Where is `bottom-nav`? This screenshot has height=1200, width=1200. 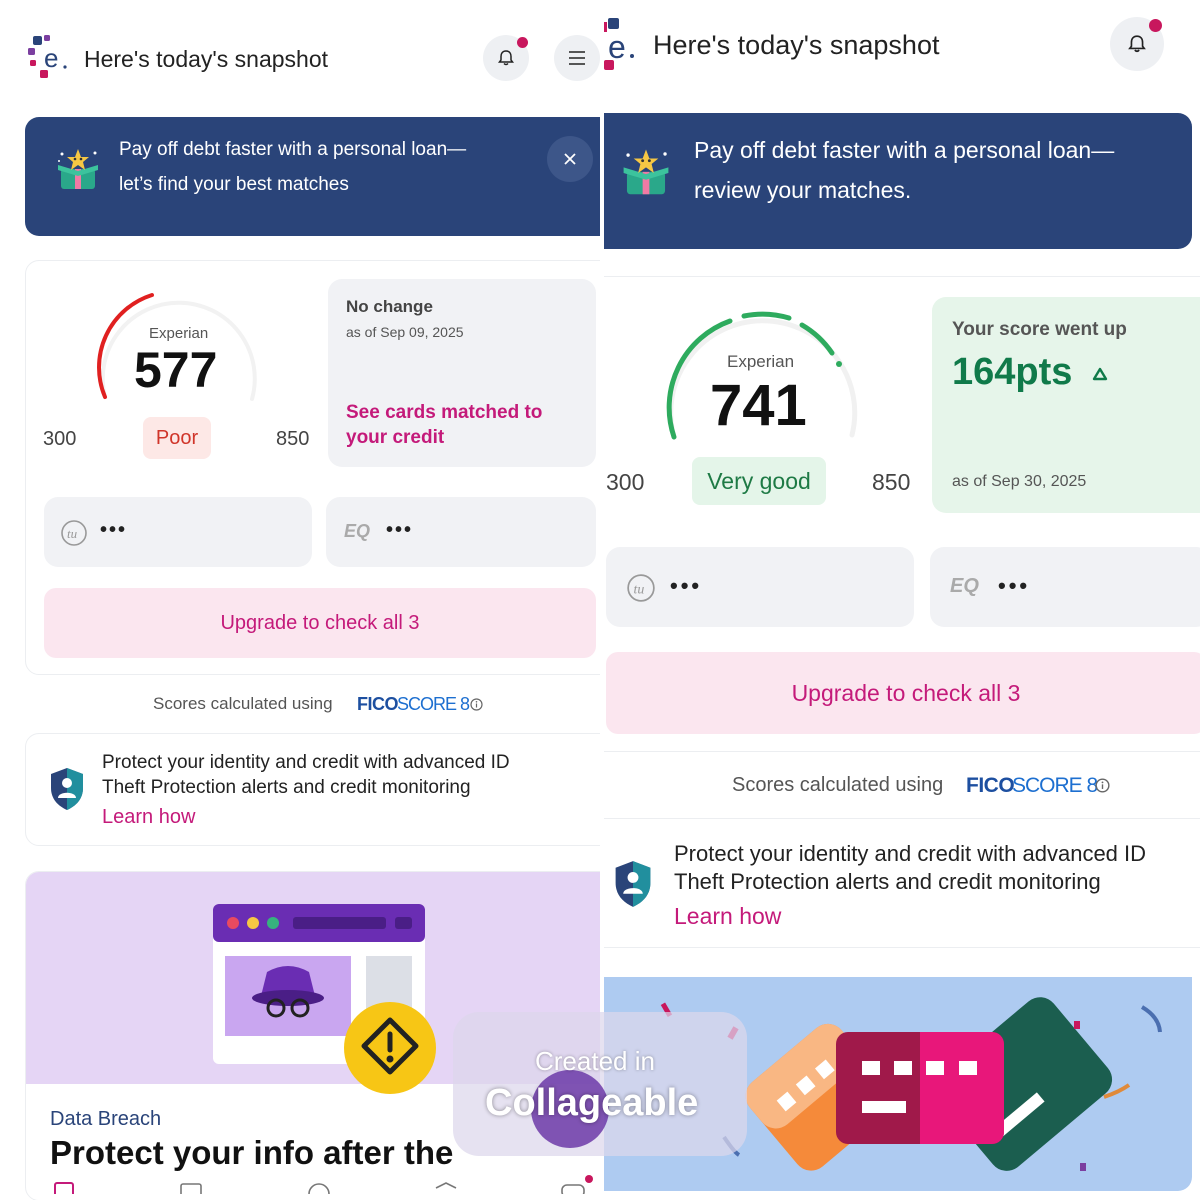
bottom-nav is located at coordinates (300, 1187).